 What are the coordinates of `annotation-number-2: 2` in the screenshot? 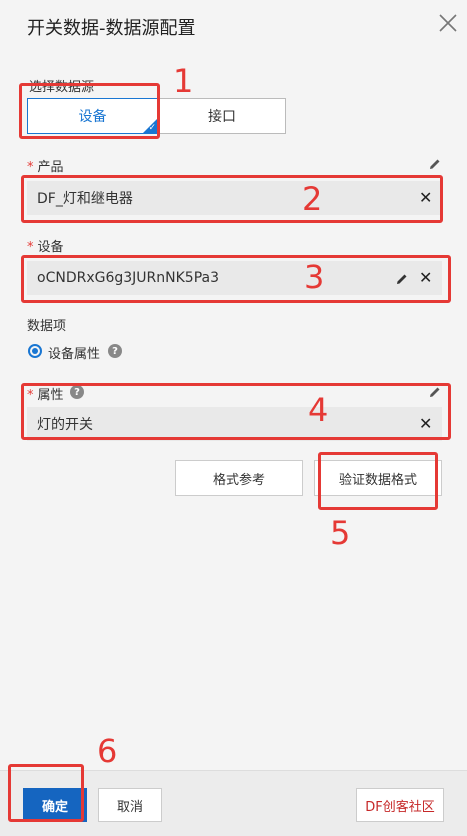 It's located at (312, 199).